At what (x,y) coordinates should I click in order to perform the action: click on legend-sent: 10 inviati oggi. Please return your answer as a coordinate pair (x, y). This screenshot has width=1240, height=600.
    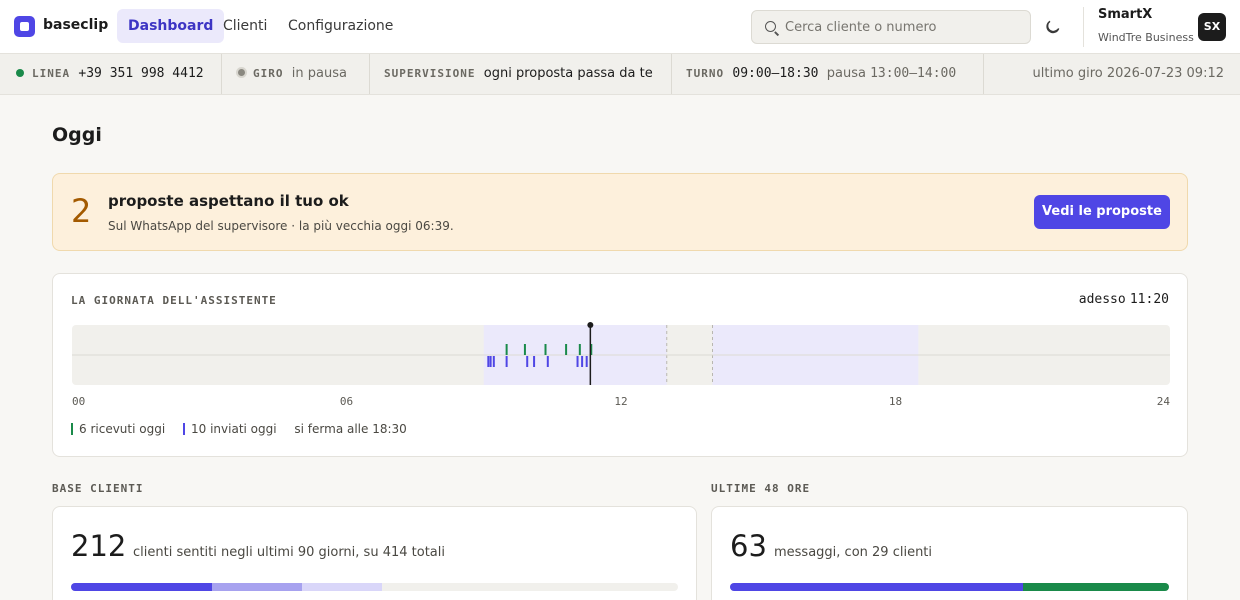
    Looking at the image, I should click on (230, 429).